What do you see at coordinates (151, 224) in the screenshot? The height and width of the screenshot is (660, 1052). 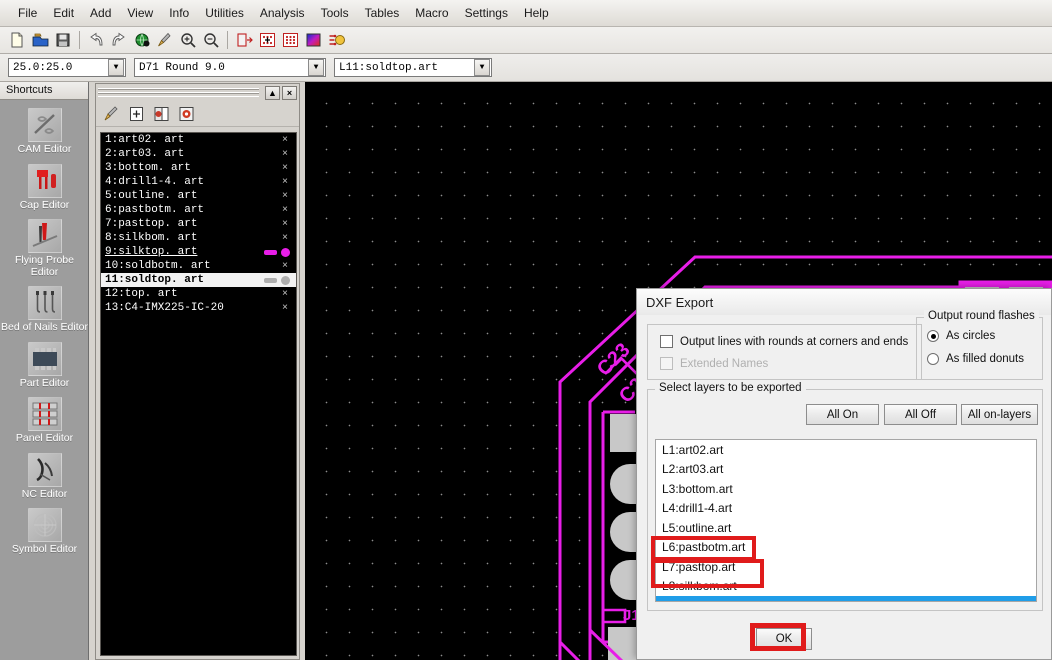 I see `layer-name: 7:pasttop. art` at bounding box center [151, 224].